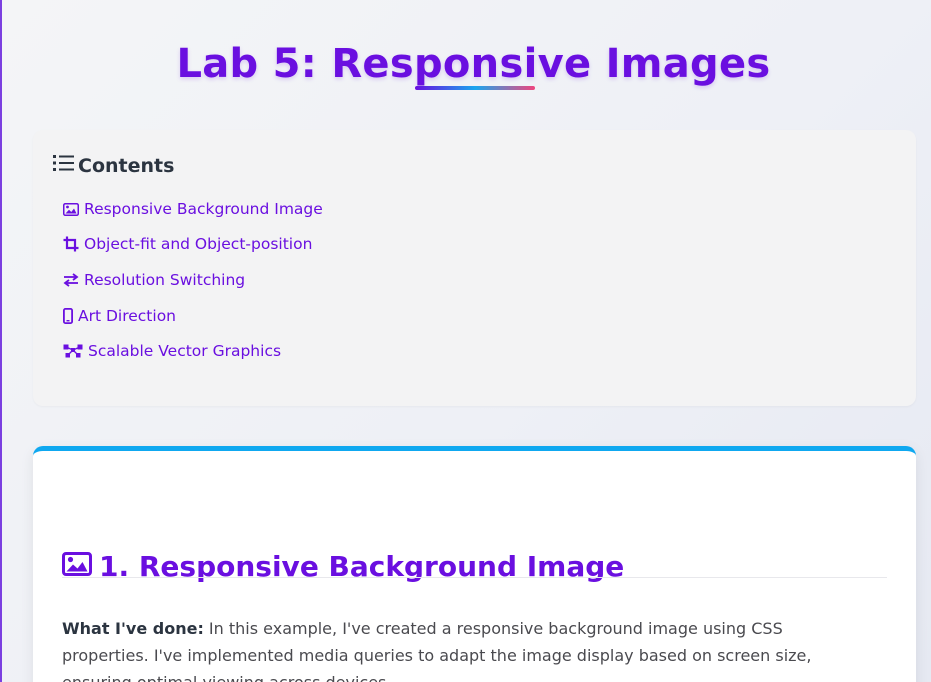 The image size is (931, 682). What do you see at coordinates (203, 209) in the screenshot?
I see `toc-link-label: Responsive Background Image` at bounding box center [203, 209].